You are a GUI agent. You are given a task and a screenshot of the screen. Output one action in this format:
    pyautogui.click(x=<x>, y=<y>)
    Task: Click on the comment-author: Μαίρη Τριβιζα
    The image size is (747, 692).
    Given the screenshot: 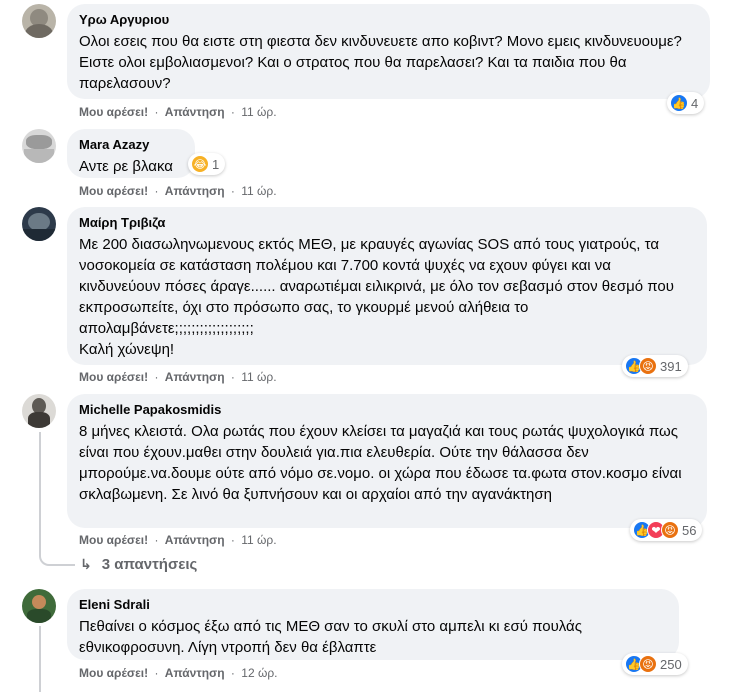 What is the action you would take?
    pyautogui.click(x=387, y=223)
    